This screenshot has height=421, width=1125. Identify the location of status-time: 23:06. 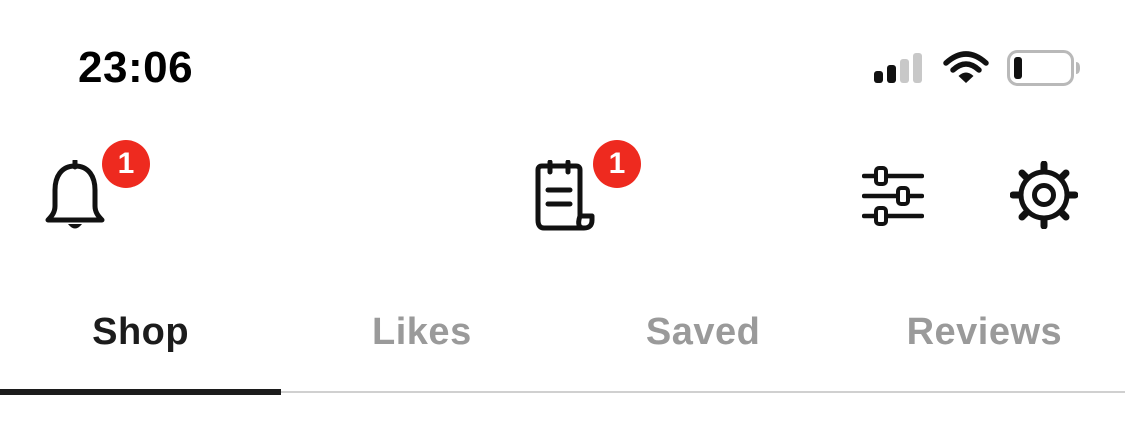
(136, 67).